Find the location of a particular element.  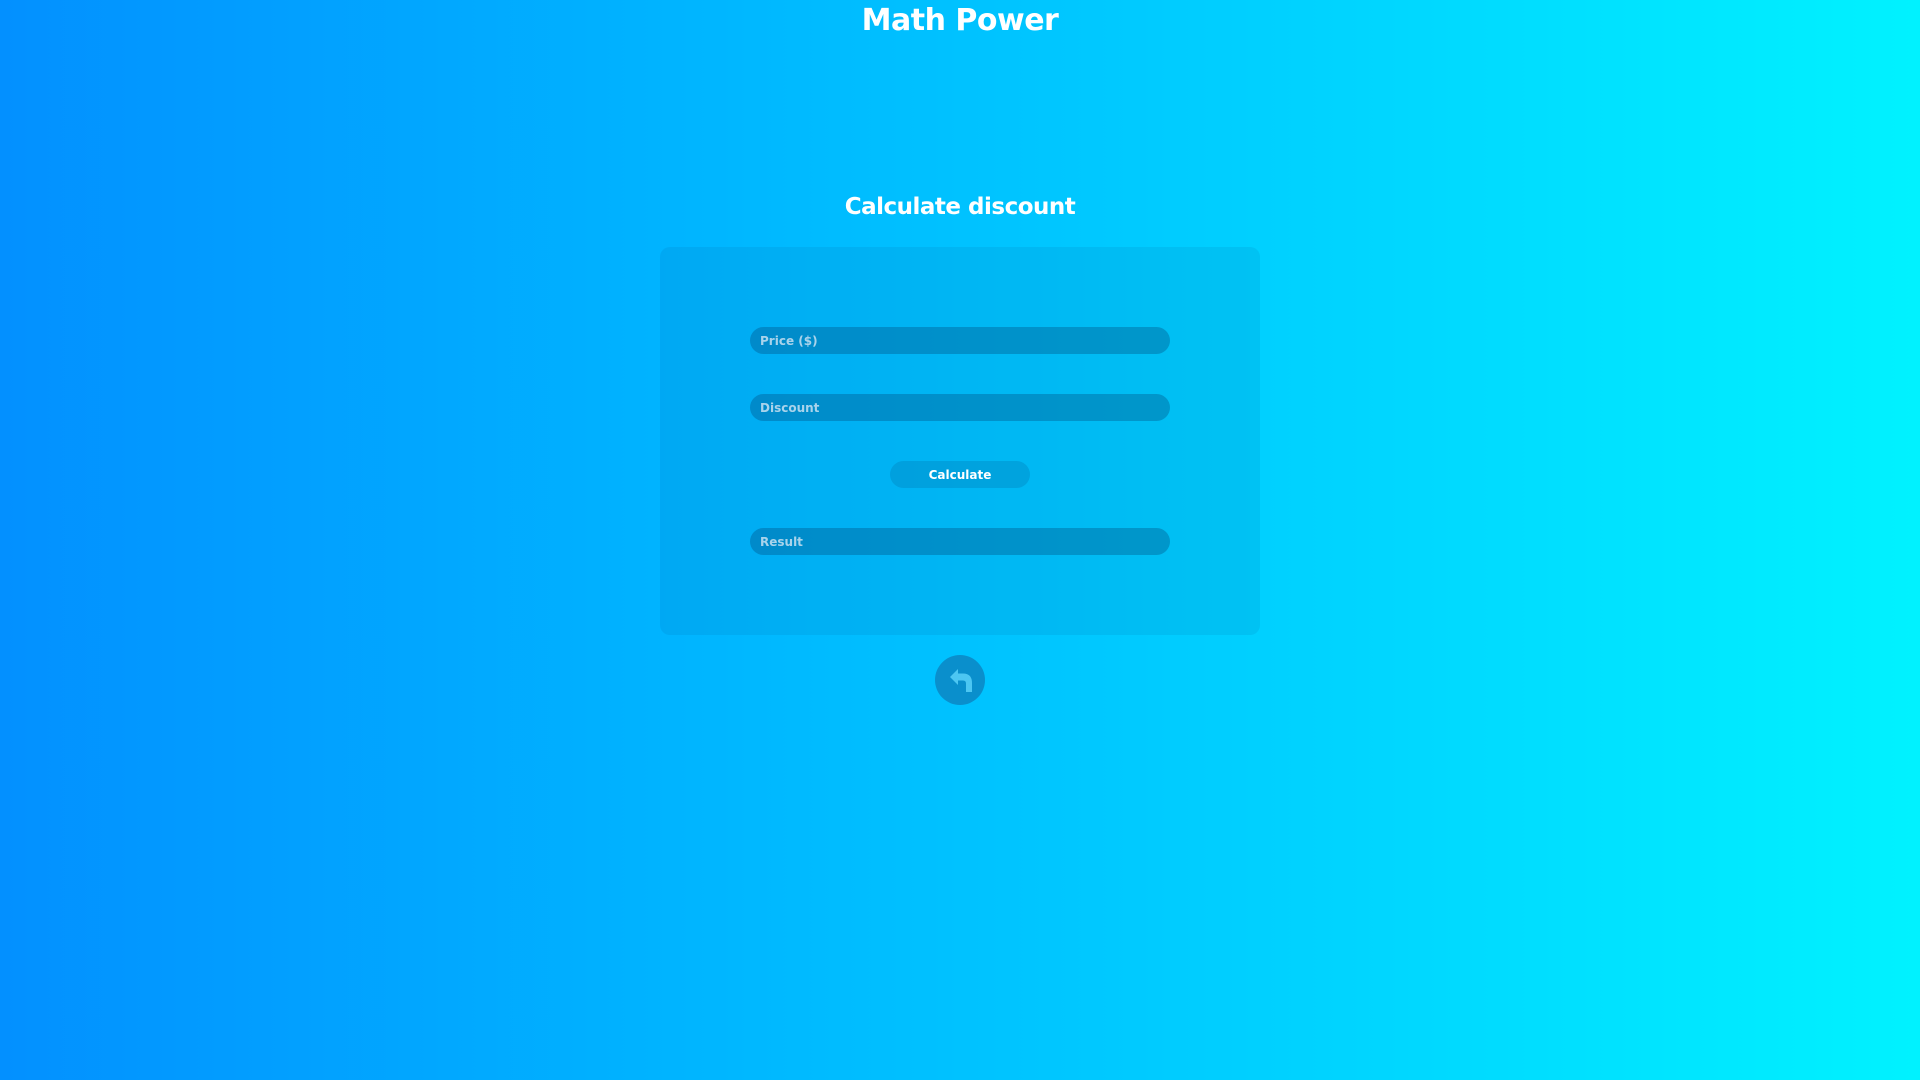

price-input is located at coordinates (960, 340).